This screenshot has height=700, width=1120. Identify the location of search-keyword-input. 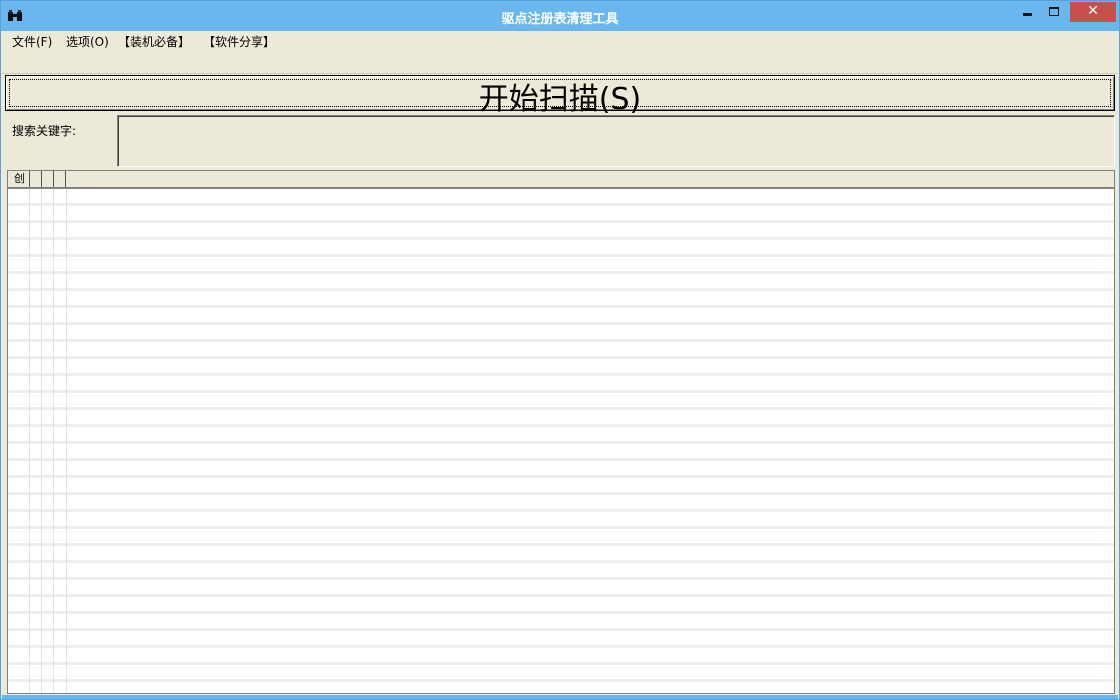
(616, 141).